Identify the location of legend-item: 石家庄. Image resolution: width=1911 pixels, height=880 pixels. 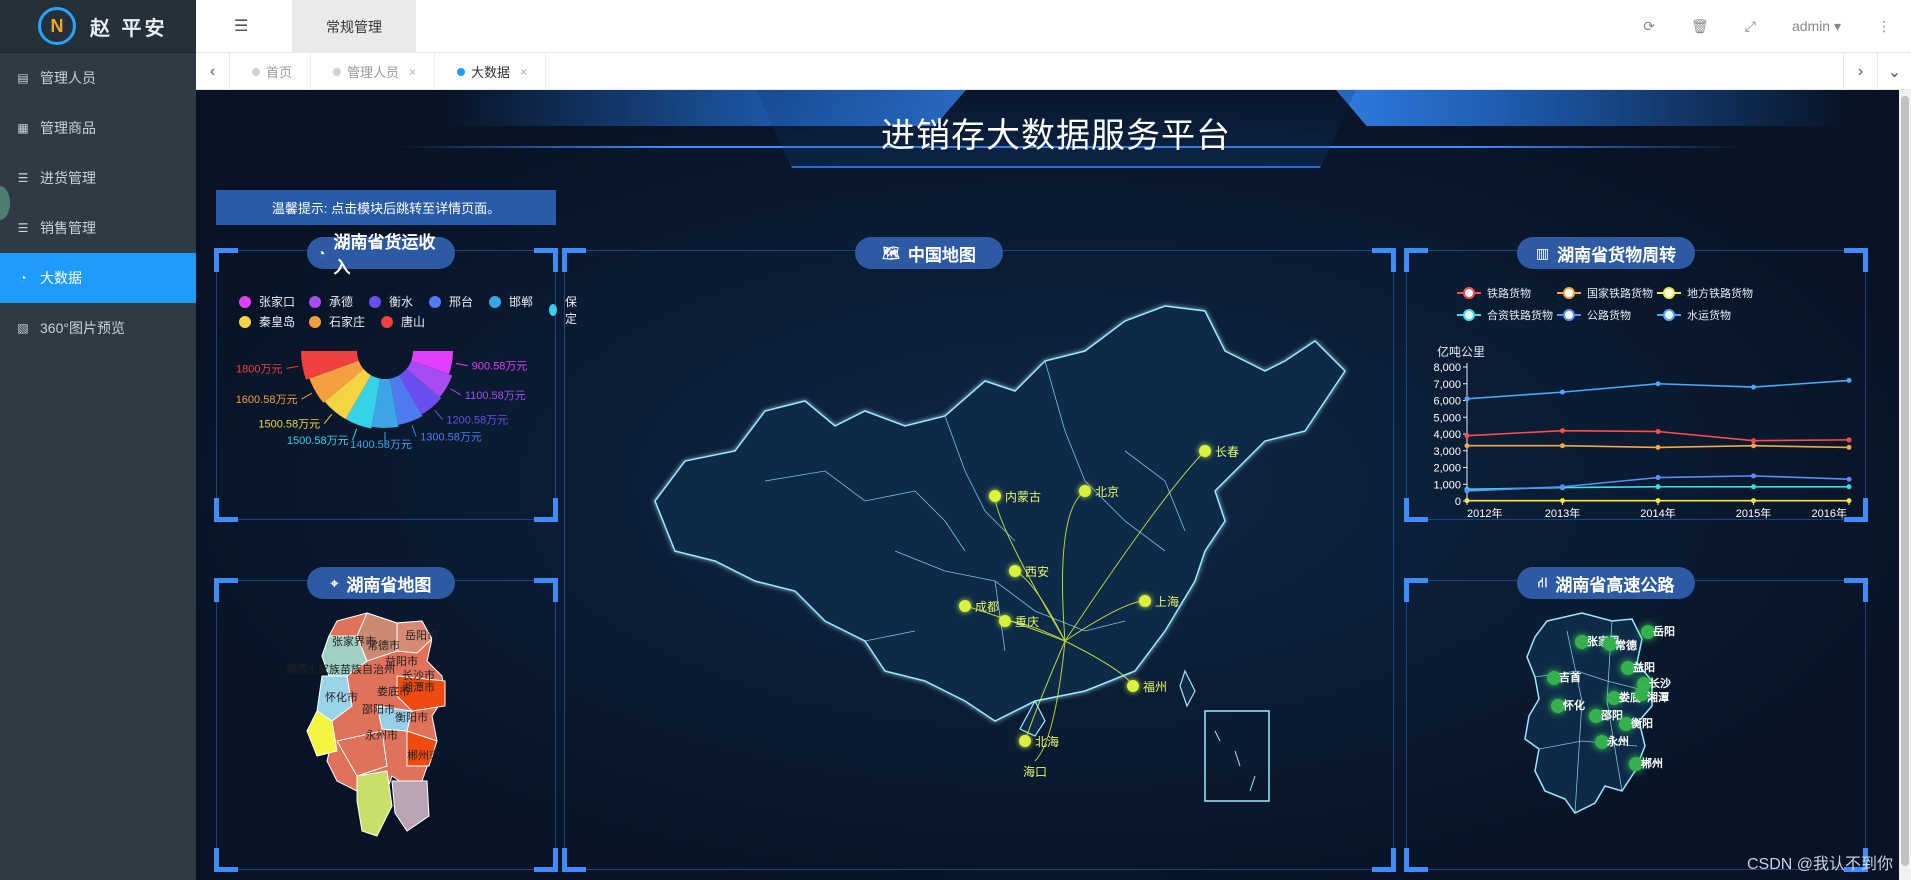
(337, 321).